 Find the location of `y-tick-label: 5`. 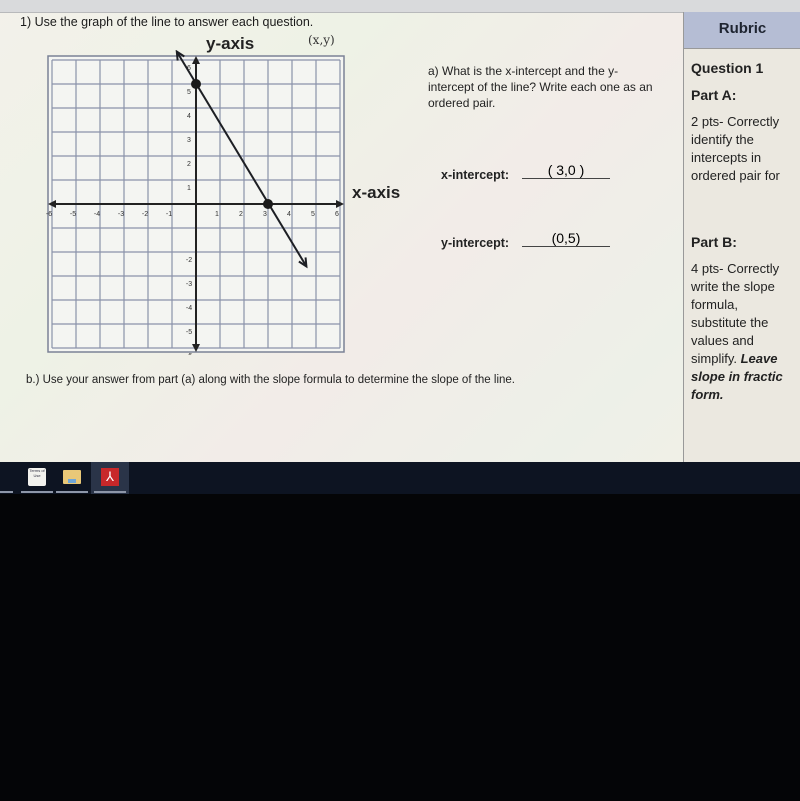

y-tick-label: 5 is located at coordinates (189, 92).